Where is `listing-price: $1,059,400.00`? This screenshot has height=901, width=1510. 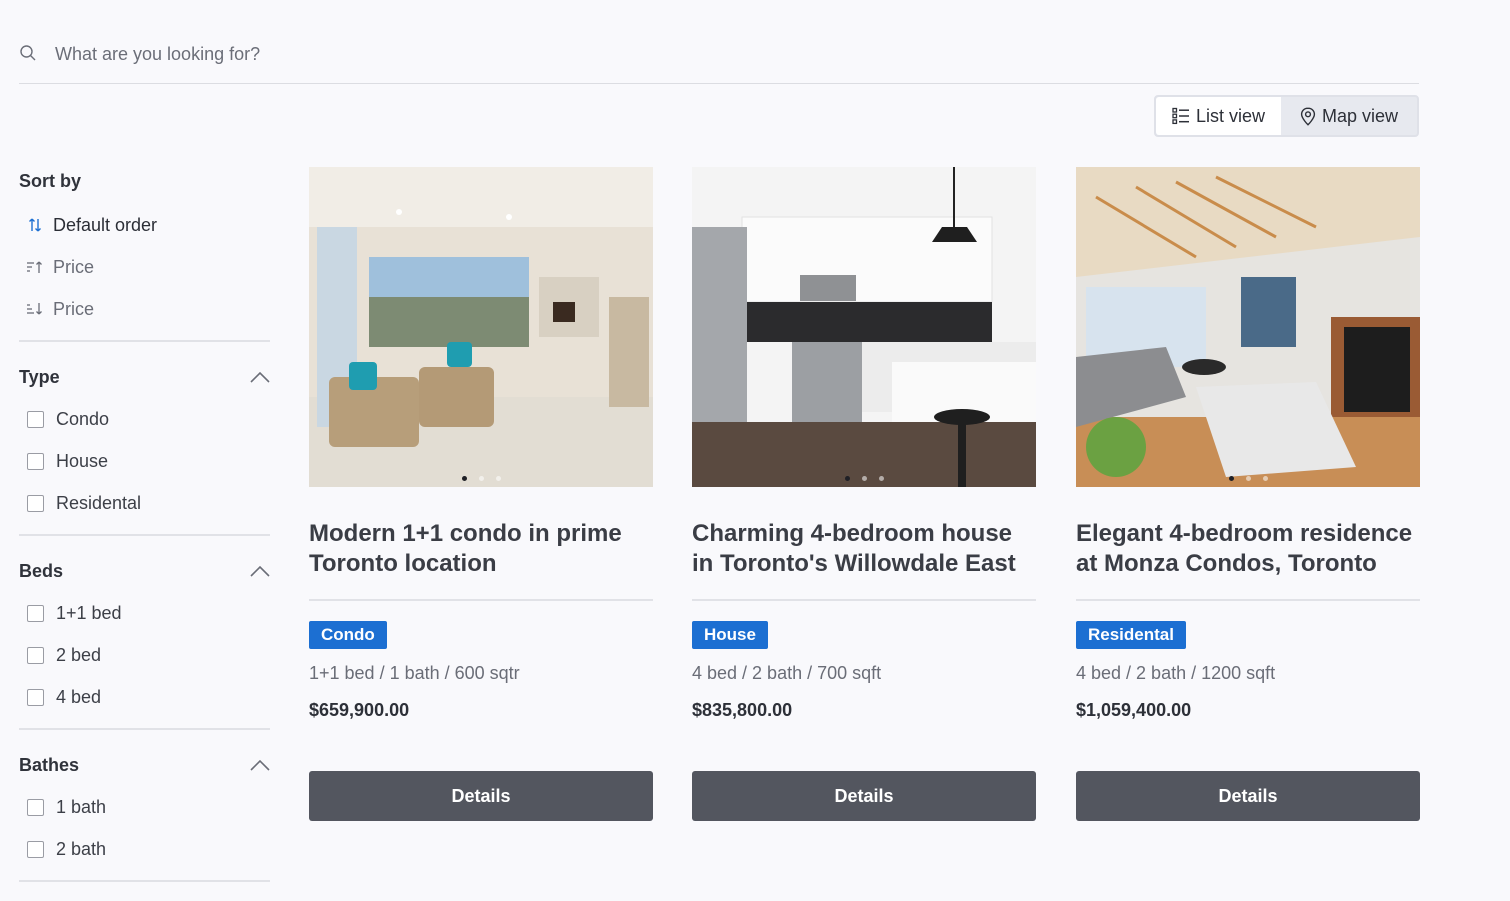
listing-price: $1,059,400.00 is located at coordinates (1134, 710).